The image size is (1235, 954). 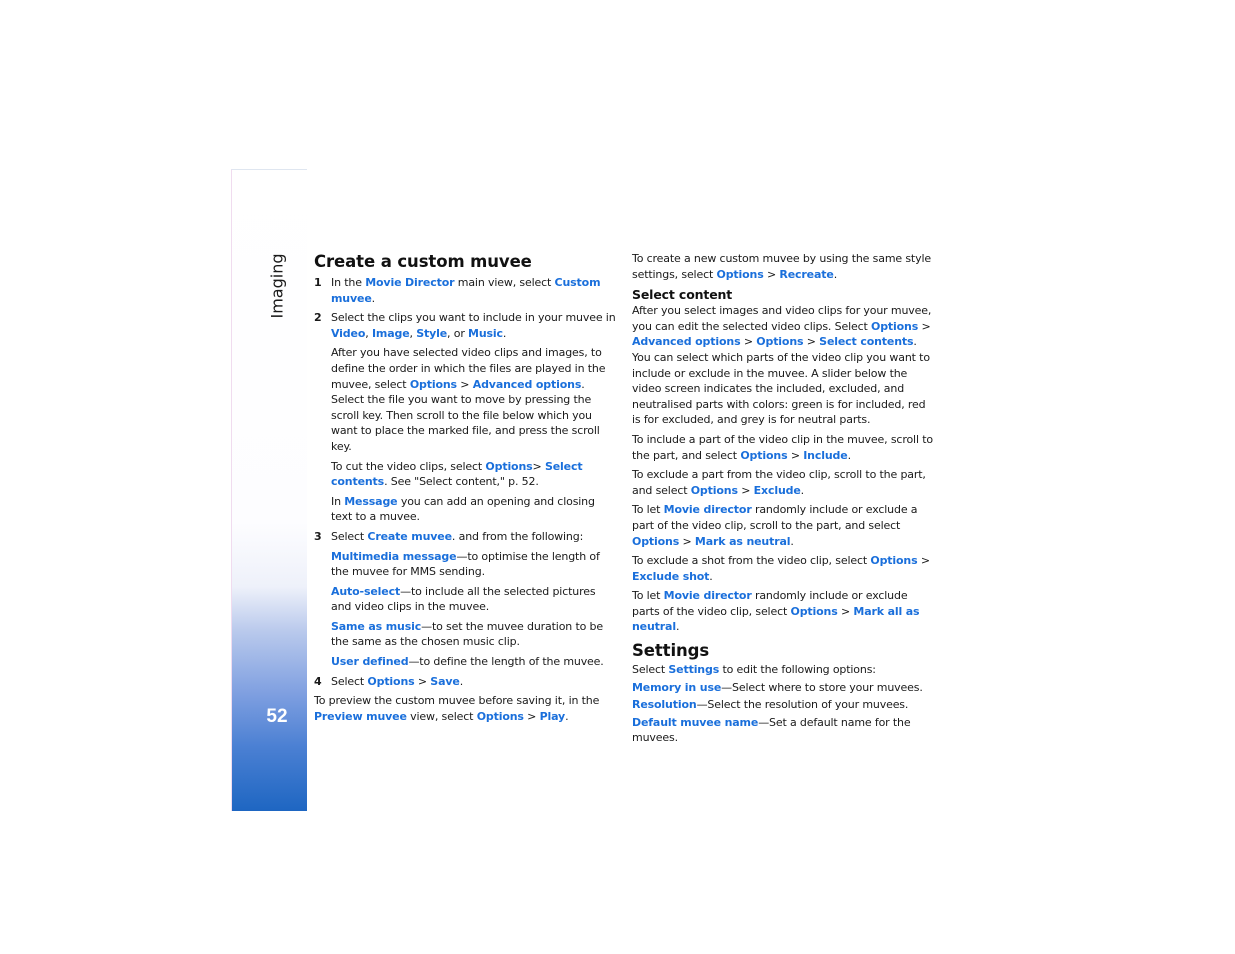 What do you see at coordinates (394, 556) in the screenshot?
I see `link-multimedia-message: Multimedia message` at bounding box center [394, 556].